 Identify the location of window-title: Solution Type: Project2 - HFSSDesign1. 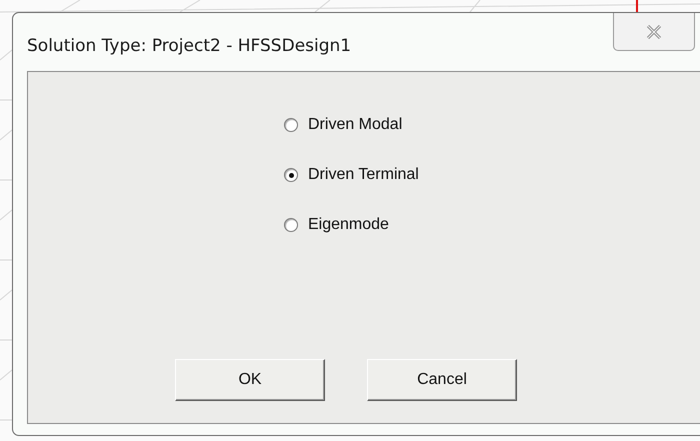
(189, 46).